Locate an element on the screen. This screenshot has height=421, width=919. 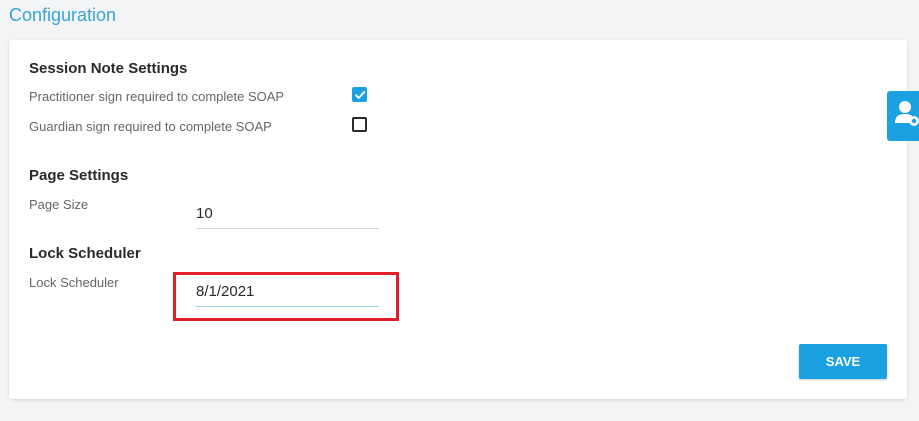
page-size-field is located at coordinates (287, 217).